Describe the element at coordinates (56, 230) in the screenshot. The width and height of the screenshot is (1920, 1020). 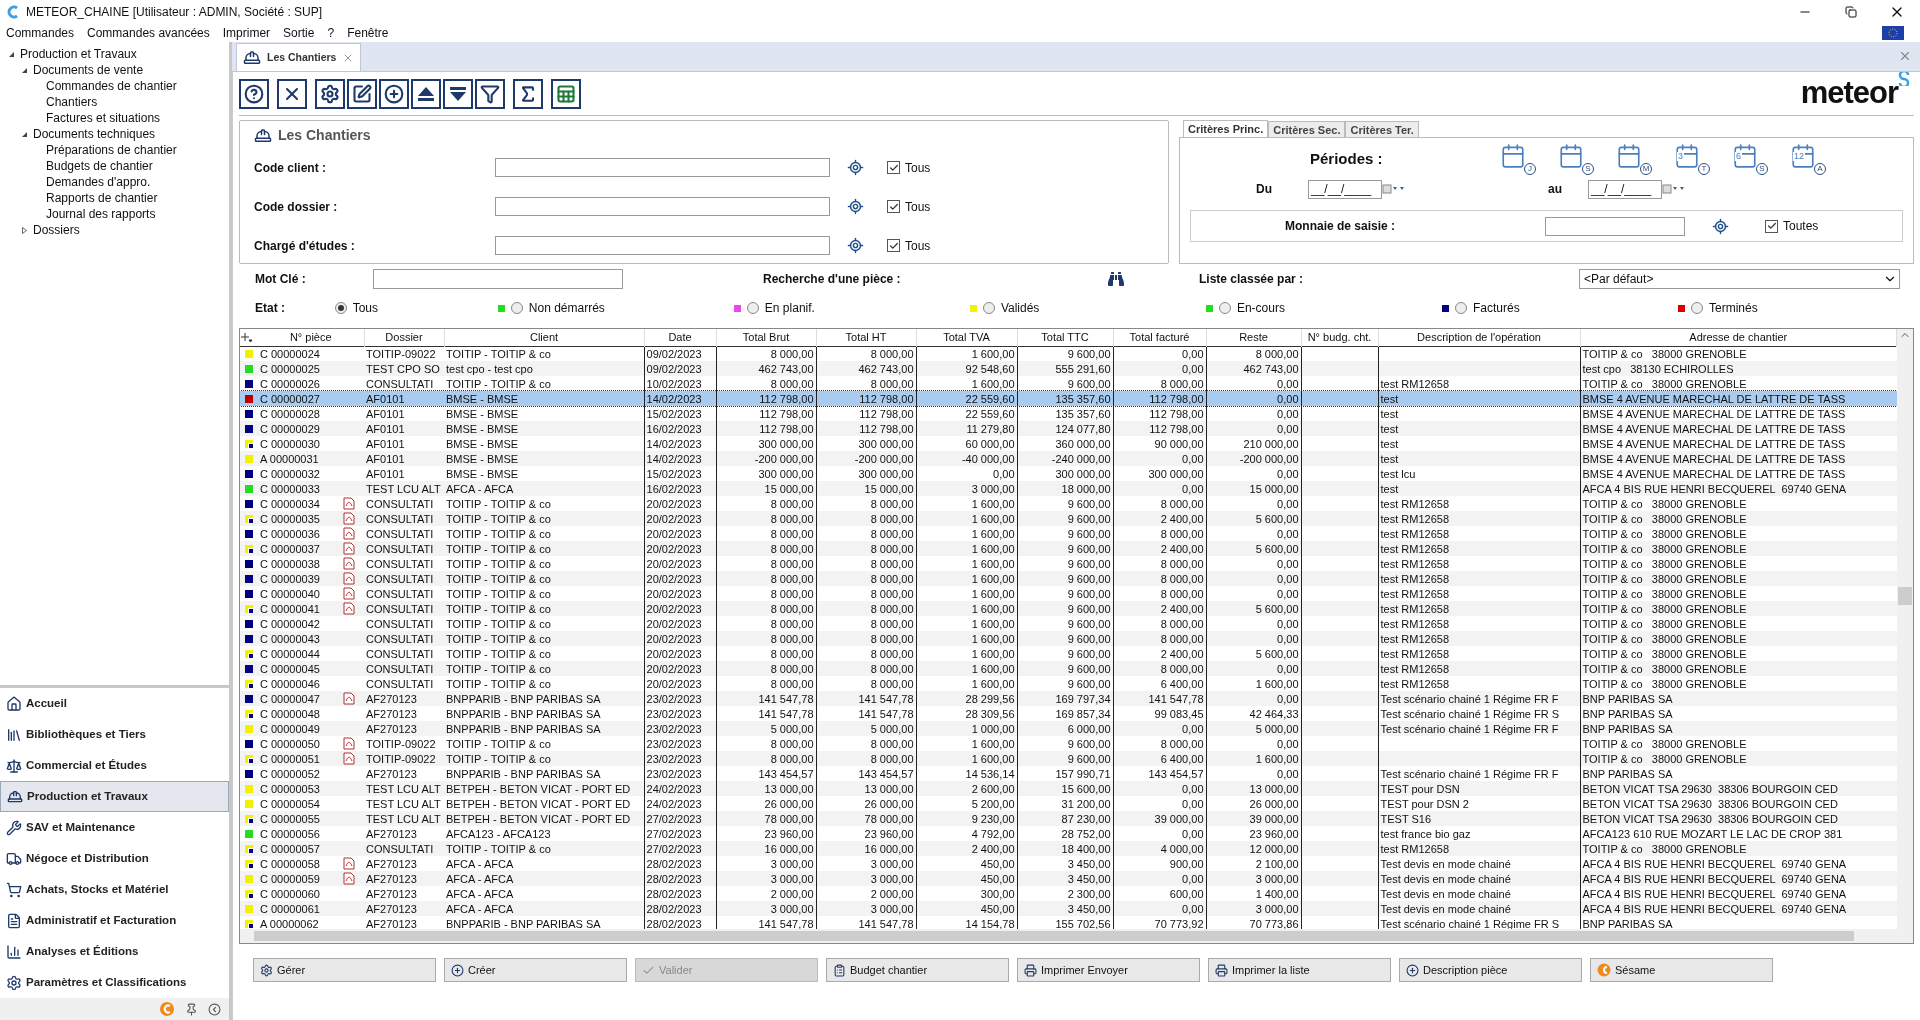
I see `tree-item: Dossiers` at that location.